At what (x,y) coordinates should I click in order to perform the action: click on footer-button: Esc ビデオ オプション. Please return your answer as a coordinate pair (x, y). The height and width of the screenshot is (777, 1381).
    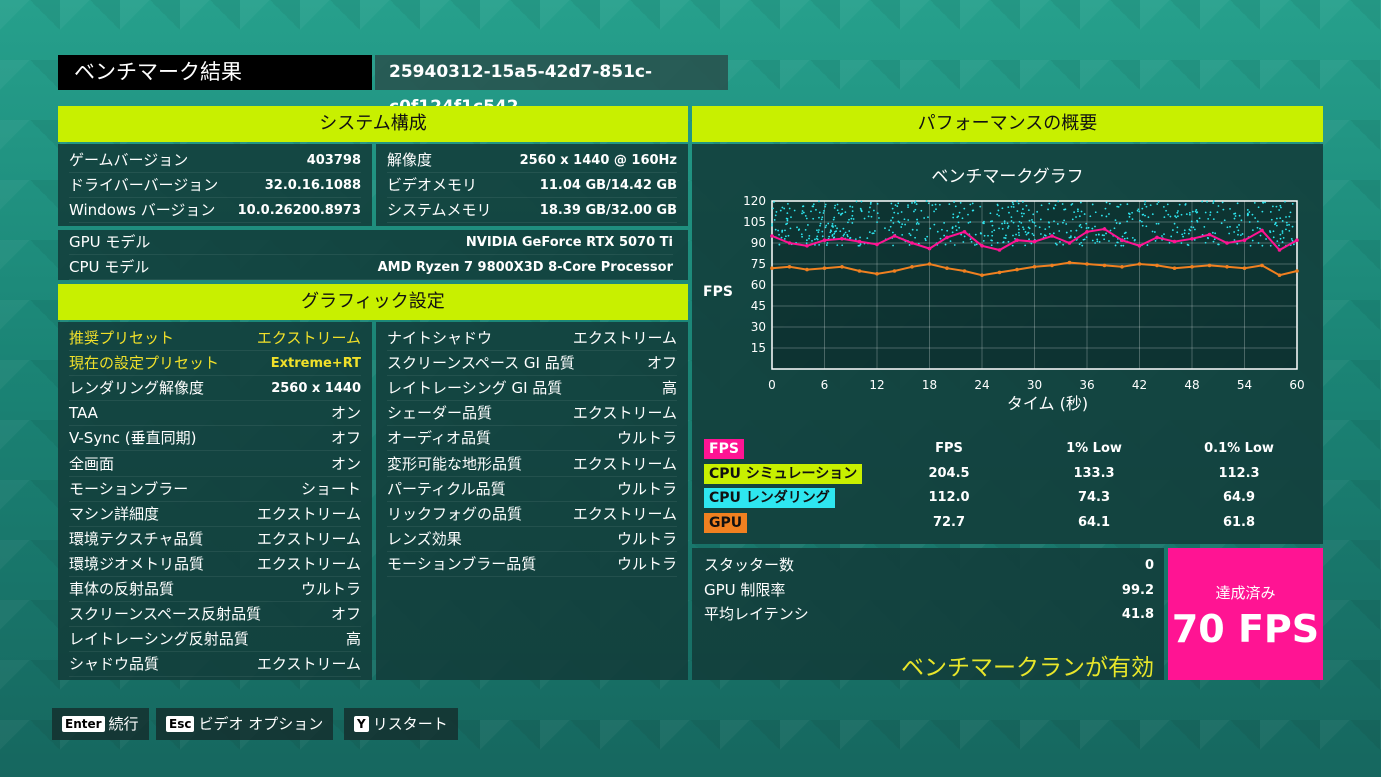
    Looking at the image, I should click on (245, 724).